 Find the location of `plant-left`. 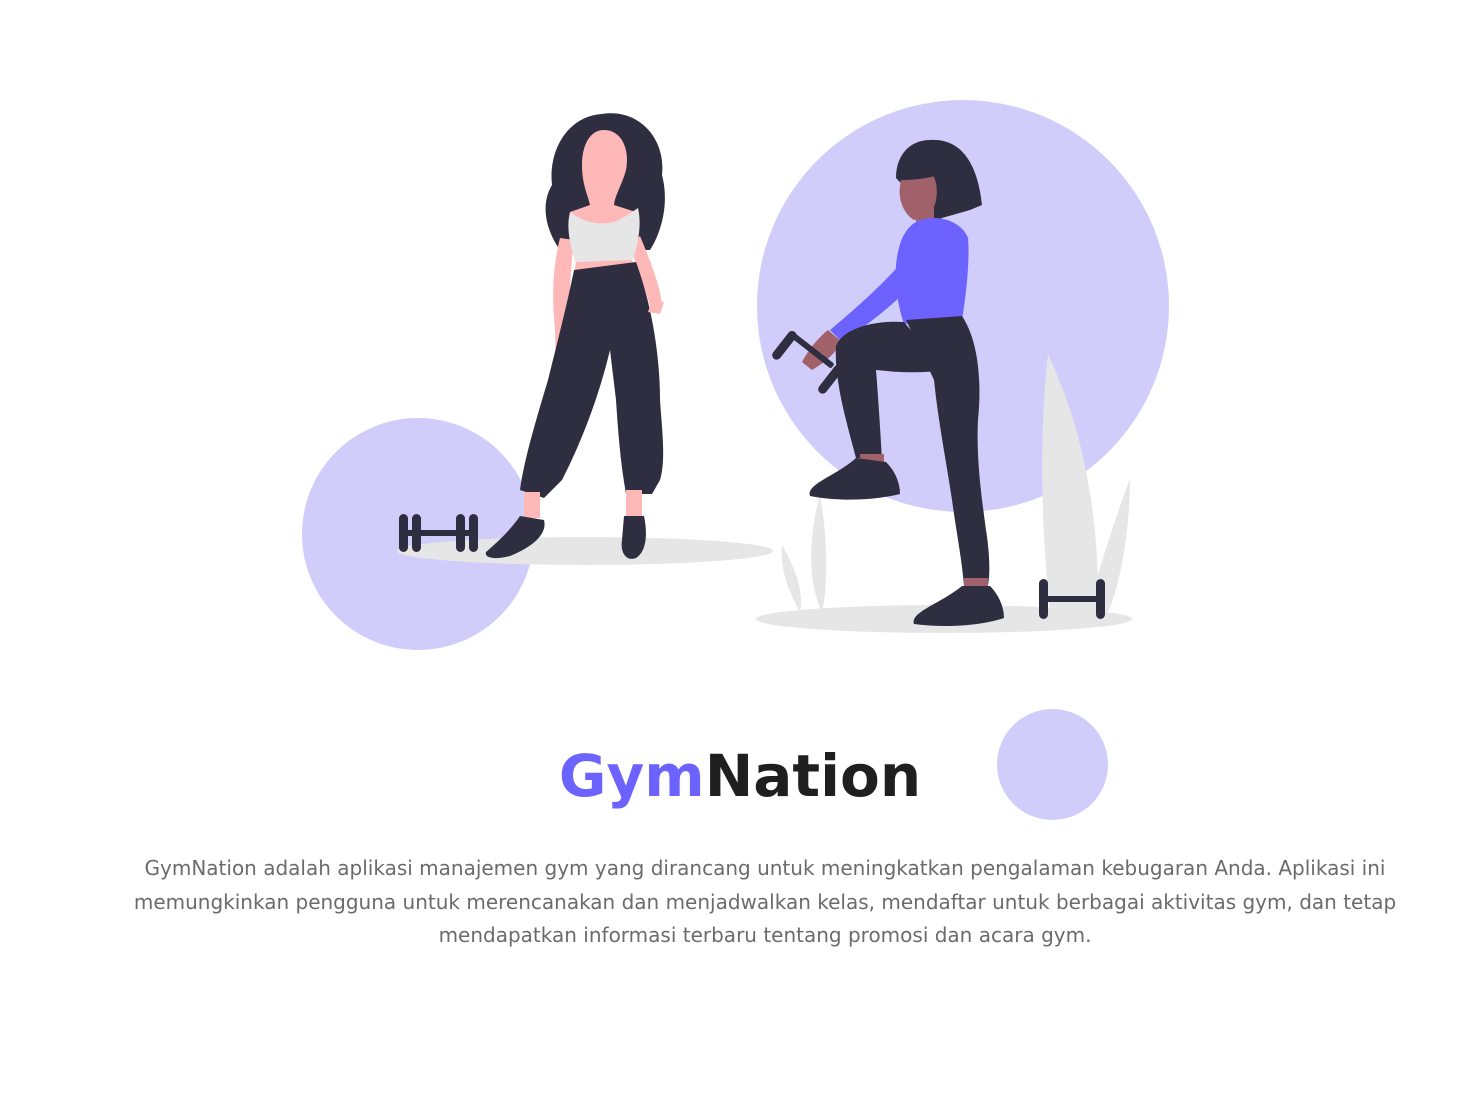

plant-left is located at coordinates (804, 553).